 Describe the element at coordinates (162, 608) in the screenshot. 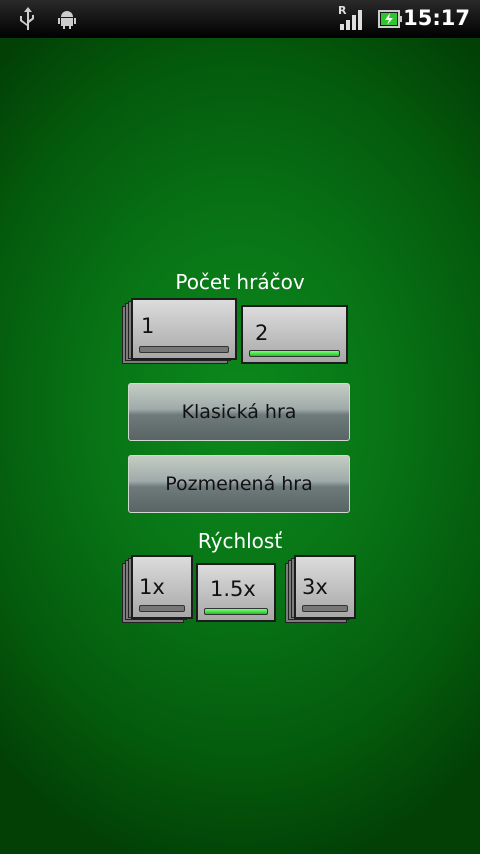

I see `speed-option-1x-indicator` at that location.